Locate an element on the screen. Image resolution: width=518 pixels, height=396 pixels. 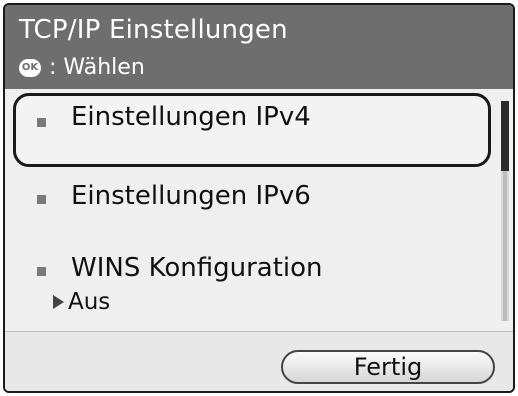
instruction-hint: OK : Wählen is located at coordinates (82, 67).